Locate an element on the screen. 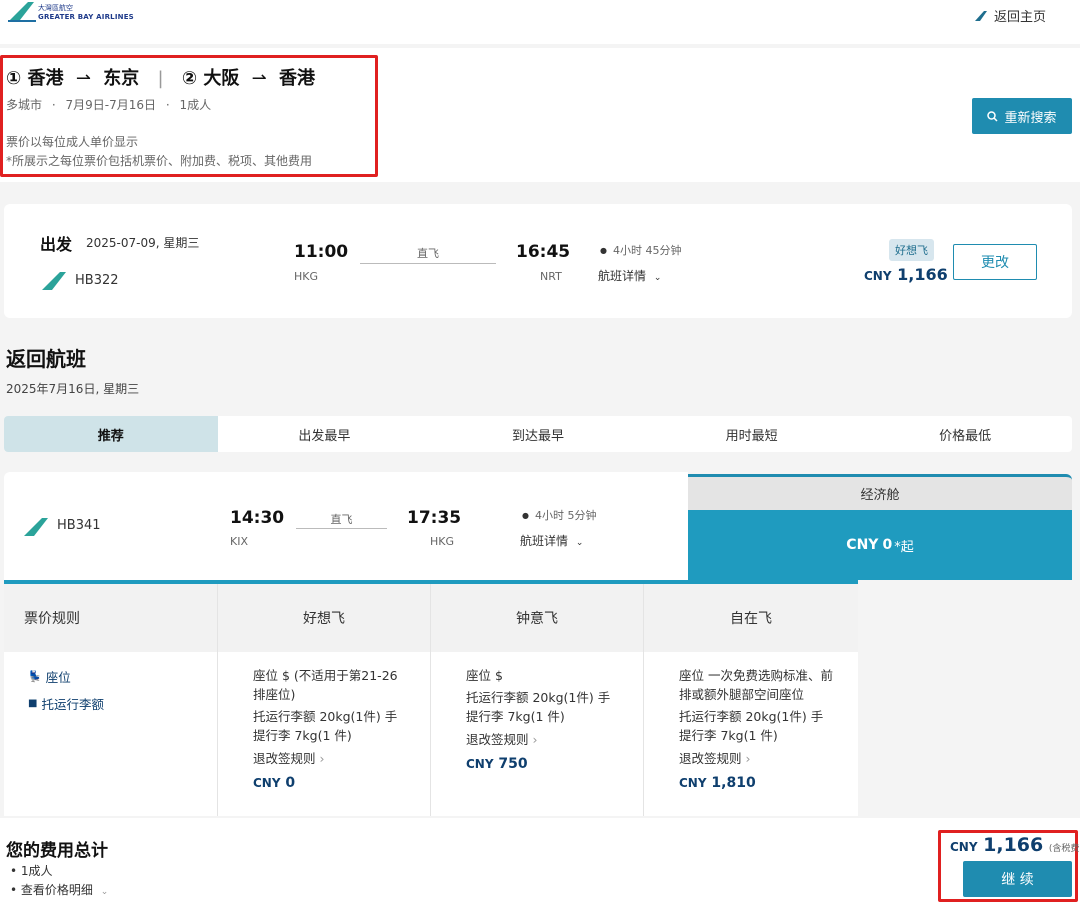 The image size is (1080, 904). fare-seat: 座位 $ is located at coordinates (484, 675).